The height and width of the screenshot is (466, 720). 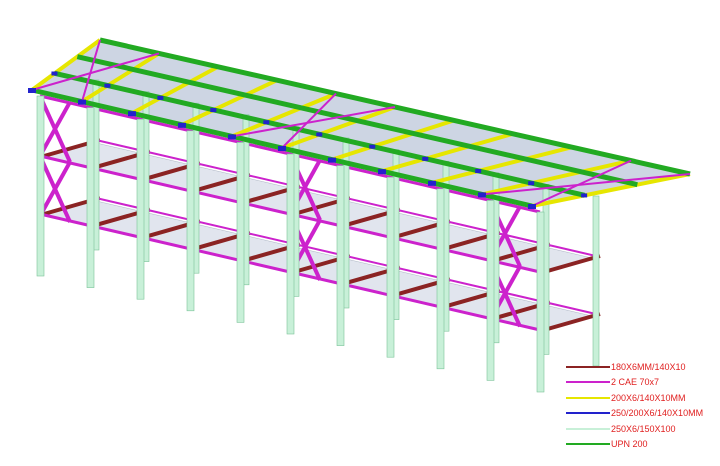 I want to click on legend-item: UPN 200, so click(x=641, y=444).